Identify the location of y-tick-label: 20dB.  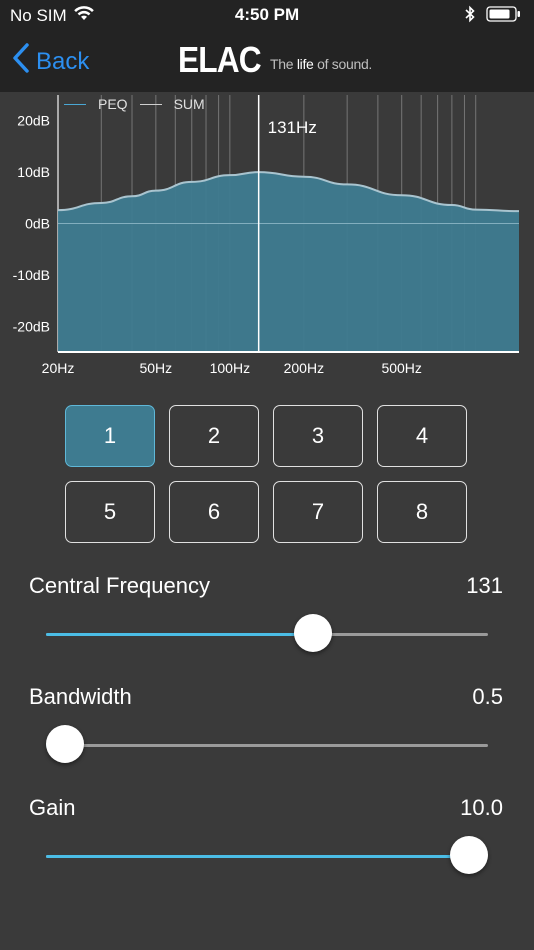
(33, 121).